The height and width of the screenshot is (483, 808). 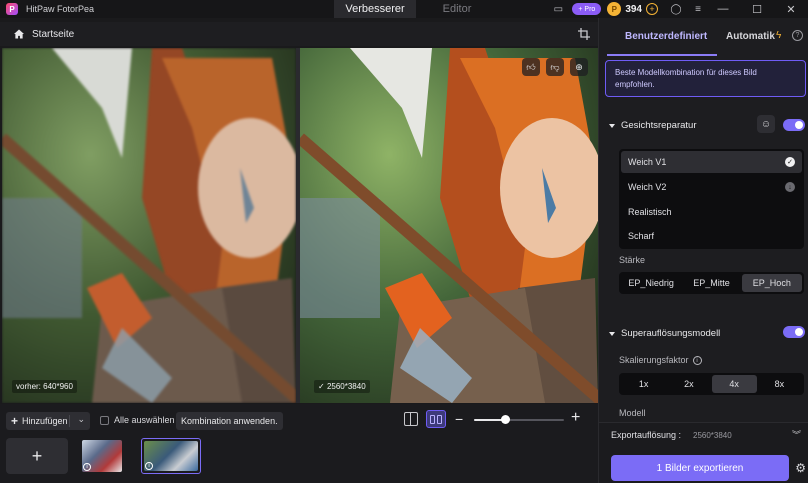 What do you see at coordinates (800, 468) in the screenshot?
I see `gear-icon: ⚙` at bounding box center [800, 468].